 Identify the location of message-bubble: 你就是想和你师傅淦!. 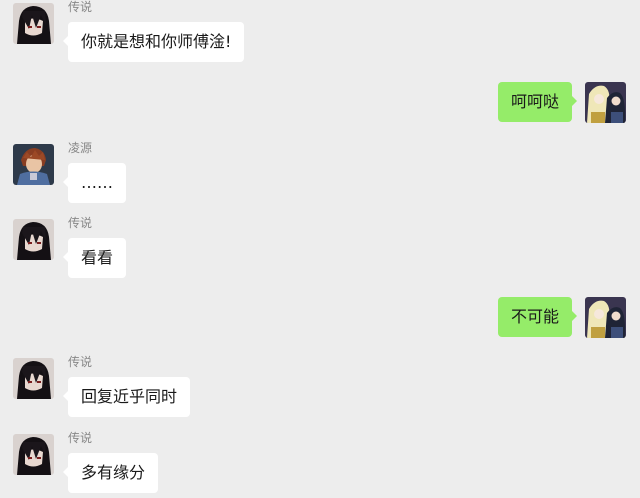
(153, 42).